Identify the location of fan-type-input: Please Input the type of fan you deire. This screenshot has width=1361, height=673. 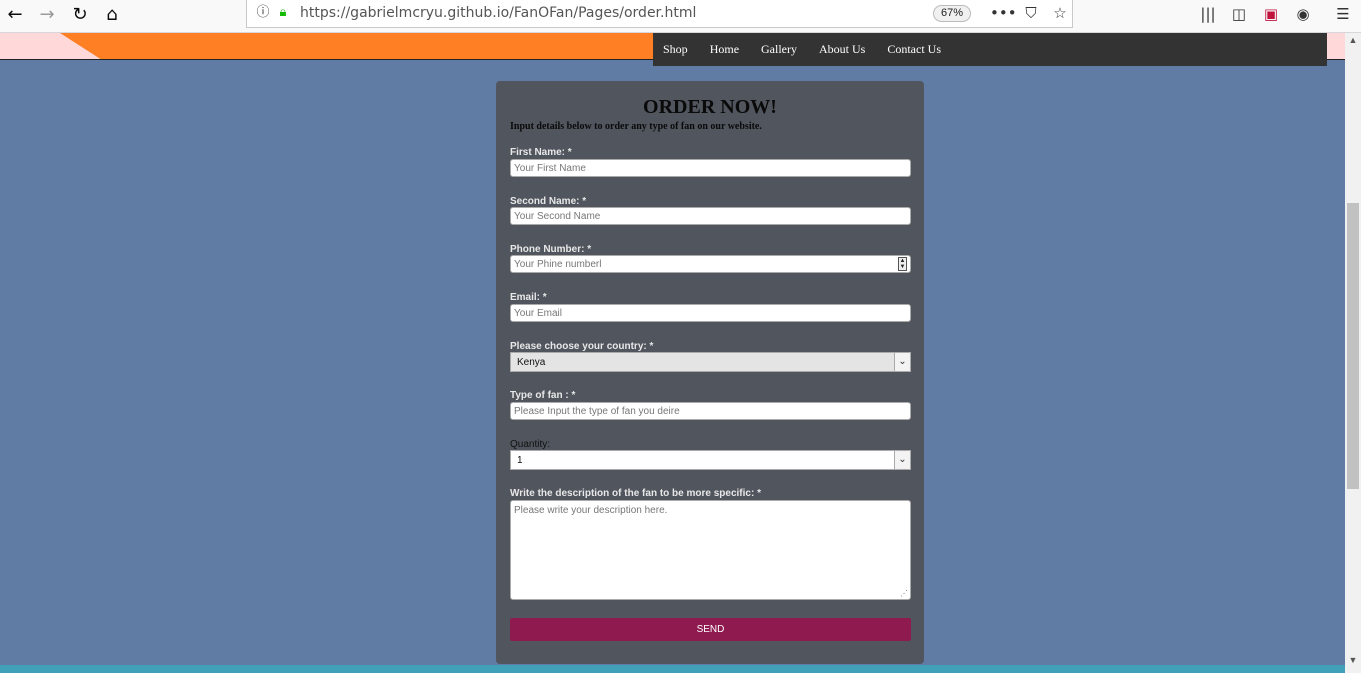
(710, 411).